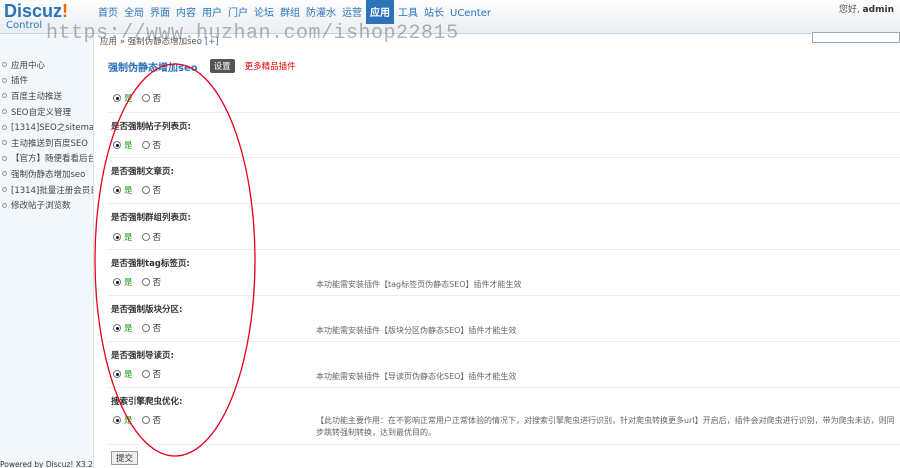  I want to click on nav-portal: 门户, so click(238, 16).